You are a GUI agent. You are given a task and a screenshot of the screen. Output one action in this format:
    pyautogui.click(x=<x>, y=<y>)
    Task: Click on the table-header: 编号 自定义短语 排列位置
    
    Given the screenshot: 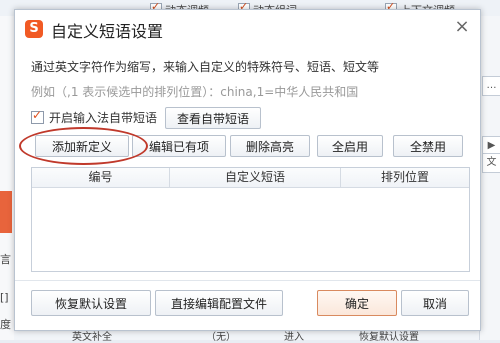 What is the action you would take?
    pyautogui.click(x=250, y=178)
    